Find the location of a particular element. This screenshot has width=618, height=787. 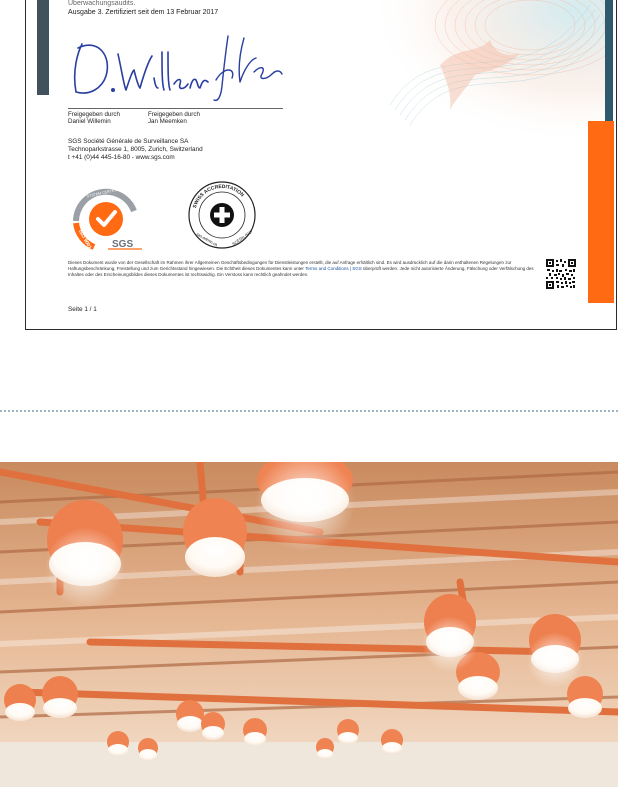

dotted-divider is located at coordinates (309, 411).